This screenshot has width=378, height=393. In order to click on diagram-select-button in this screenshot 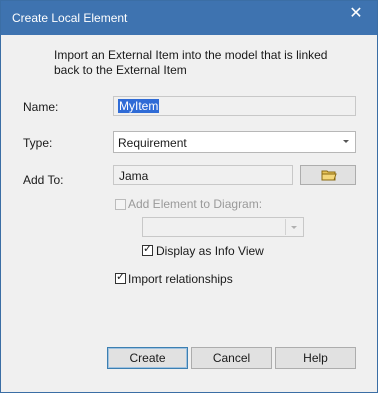, I will do `click(293, 227)`.